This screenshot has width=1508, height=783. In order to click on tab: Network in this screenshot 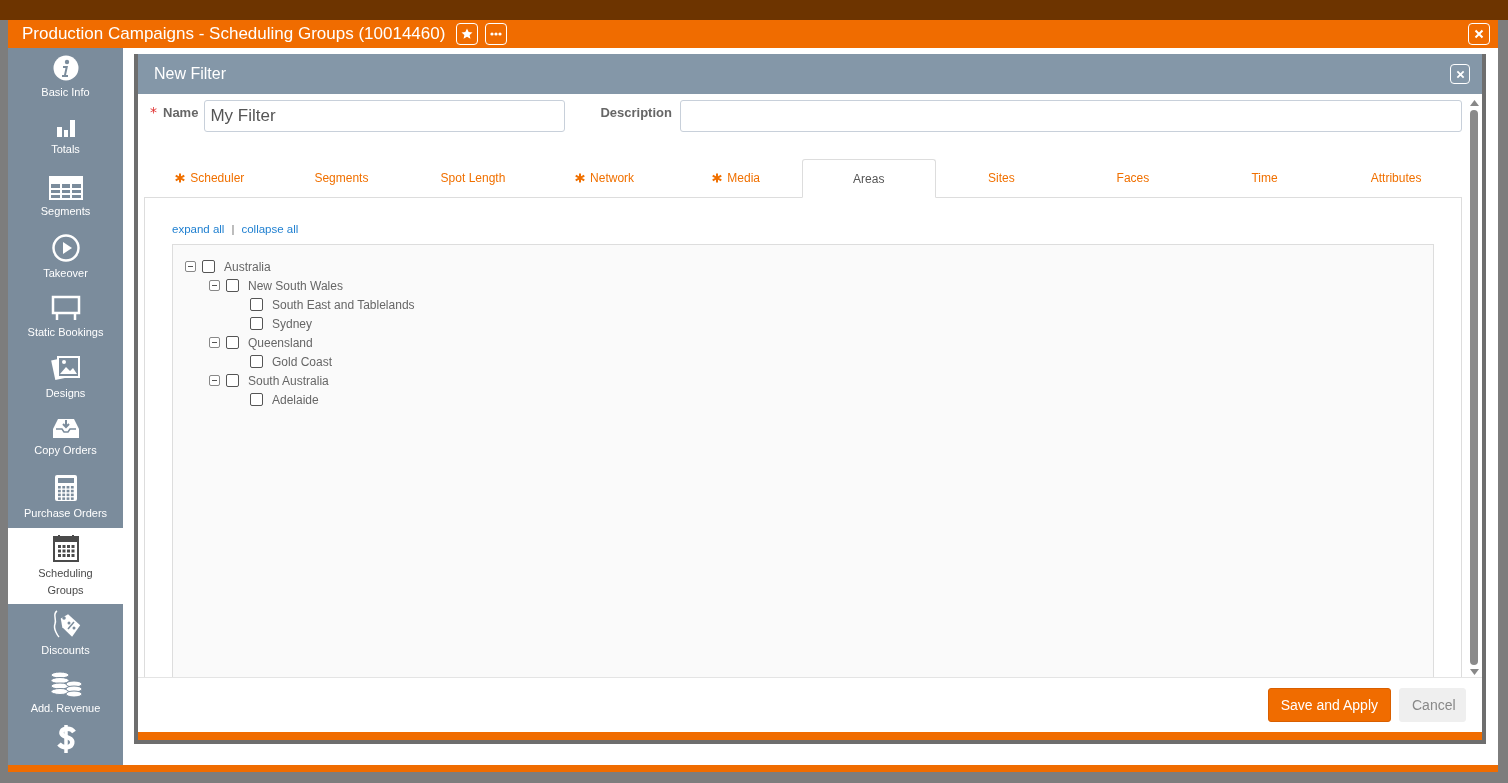, I will do `click(604, 178)`.